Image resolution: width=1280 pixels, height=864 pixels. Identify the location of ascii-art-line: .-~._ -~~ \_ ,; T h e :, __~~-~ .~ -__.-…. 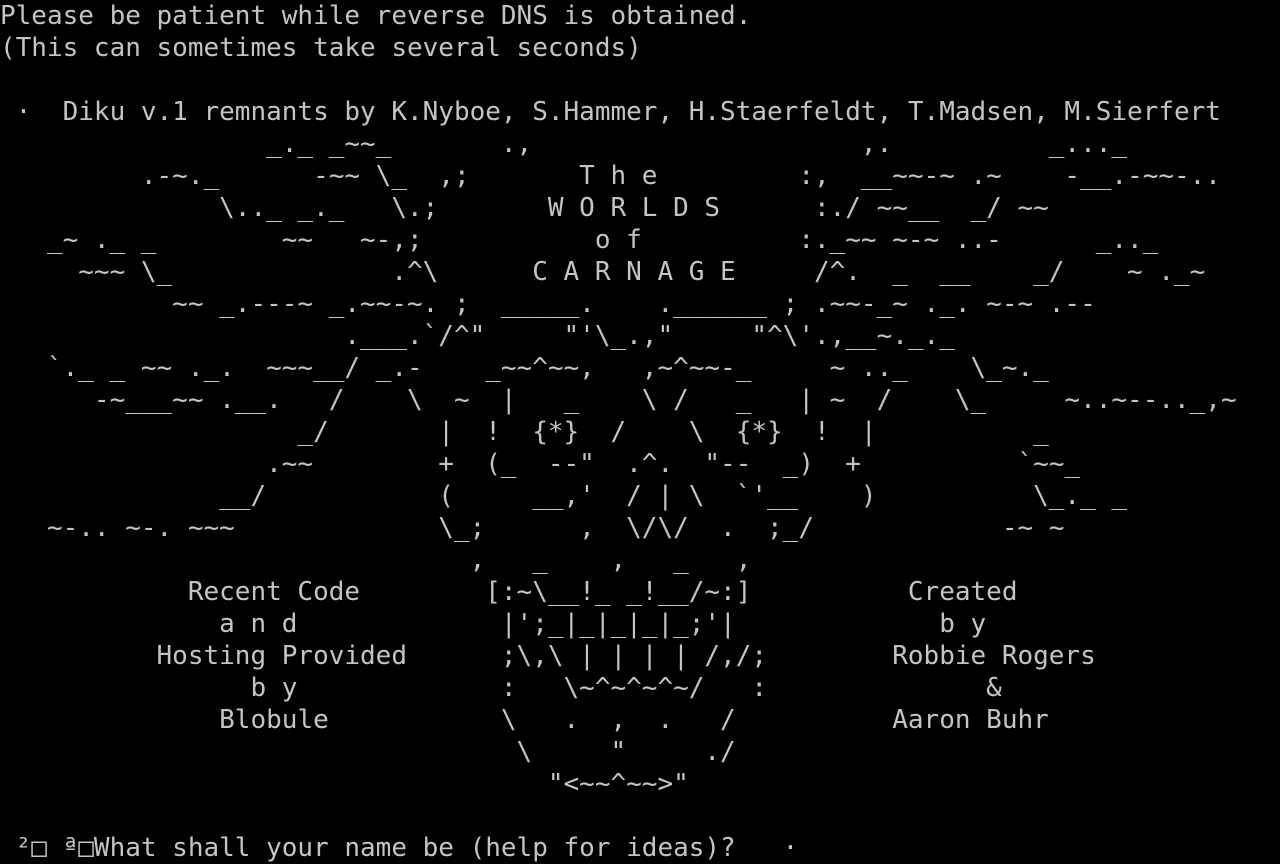
(610, 176).